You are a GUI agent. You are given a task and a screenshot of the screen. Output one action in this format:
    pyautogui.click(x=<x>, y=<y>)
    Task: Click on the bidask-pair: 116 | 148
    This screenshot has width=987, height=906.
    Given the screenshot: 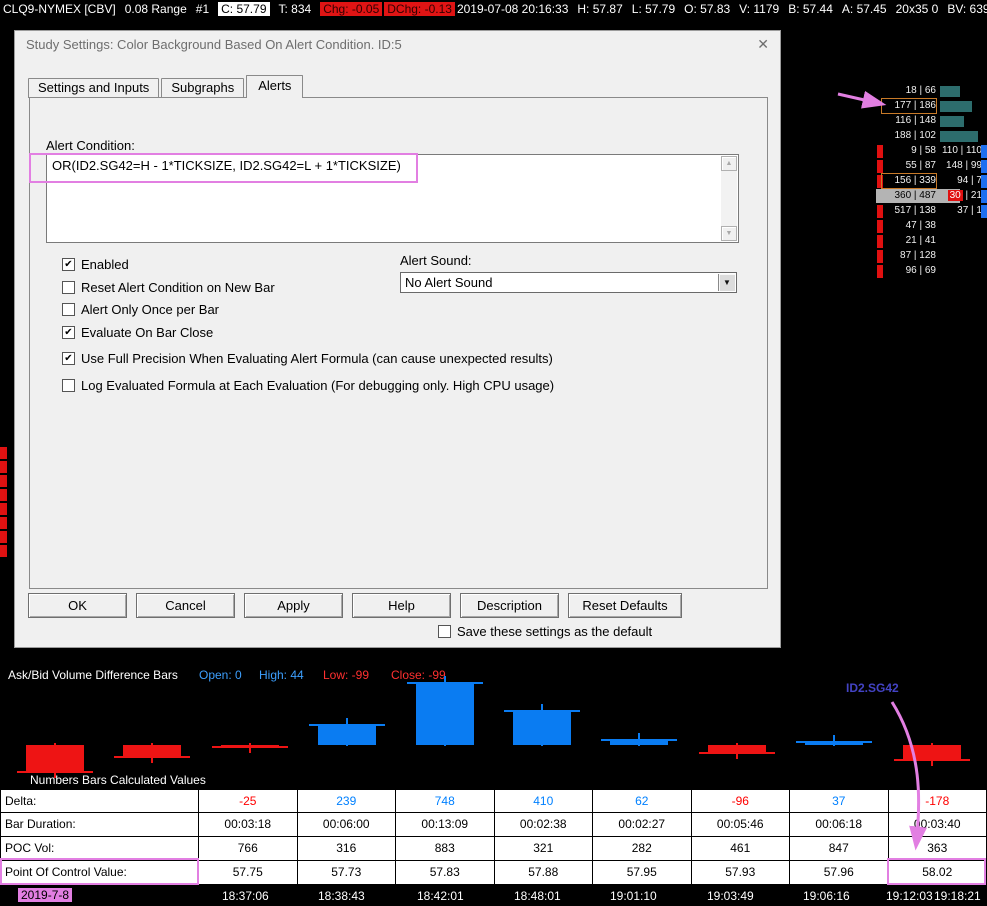 What is the action you would take?
    pyautogui.click(x=915, y=120)
    